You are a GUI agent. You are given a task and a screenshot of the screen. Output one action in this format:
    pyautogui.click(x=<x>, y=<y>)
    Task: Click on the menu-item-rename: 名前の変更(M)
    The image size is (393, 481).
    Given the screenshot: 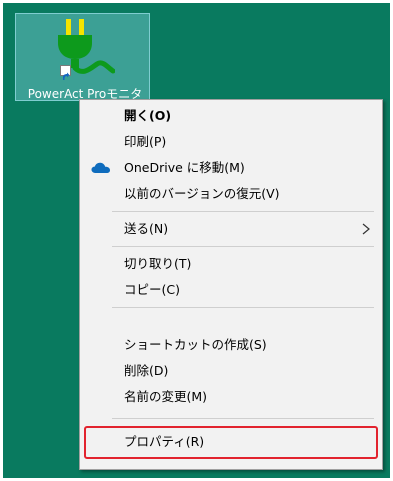 What is the action you would take?
    pyautogui.click(x=231, y=397)
    